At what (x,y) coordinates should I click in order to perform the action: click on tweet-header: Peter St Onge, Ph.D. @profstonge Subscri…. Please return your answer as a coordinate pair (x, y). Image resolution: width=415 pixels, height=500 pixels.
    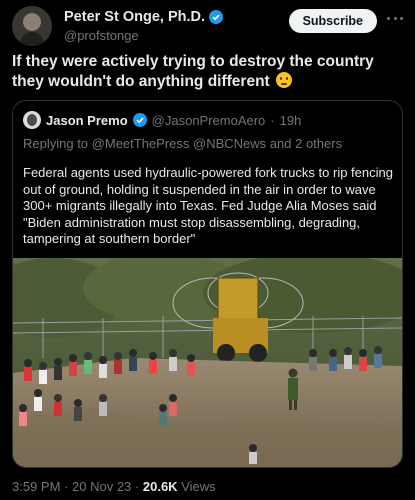
    Looking at the image, I should click on (207, 26).